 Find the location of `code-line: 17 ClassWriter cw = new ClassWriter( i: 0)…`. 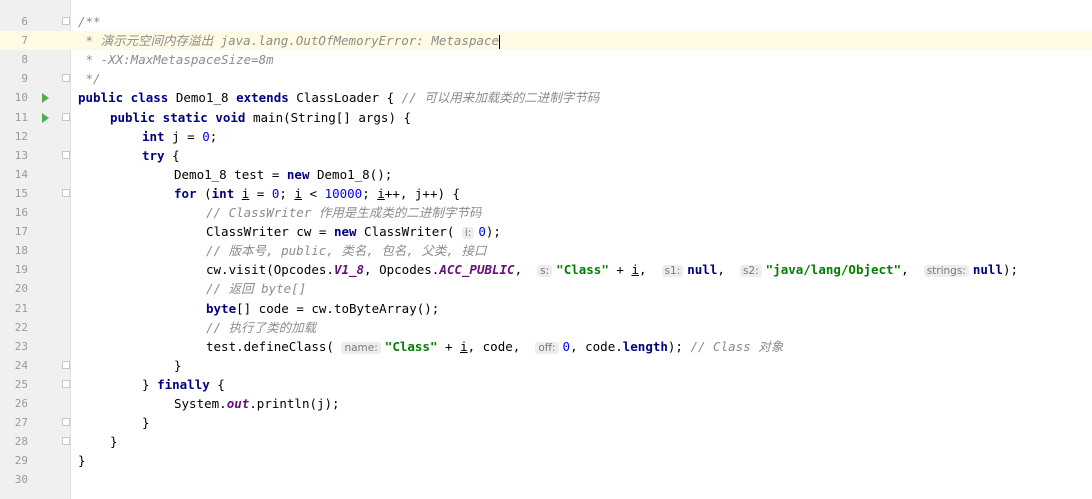

code-line: 17 ClassWriter cw = new ClassWriter( i: 0)… is located at coordinates (546, 231).